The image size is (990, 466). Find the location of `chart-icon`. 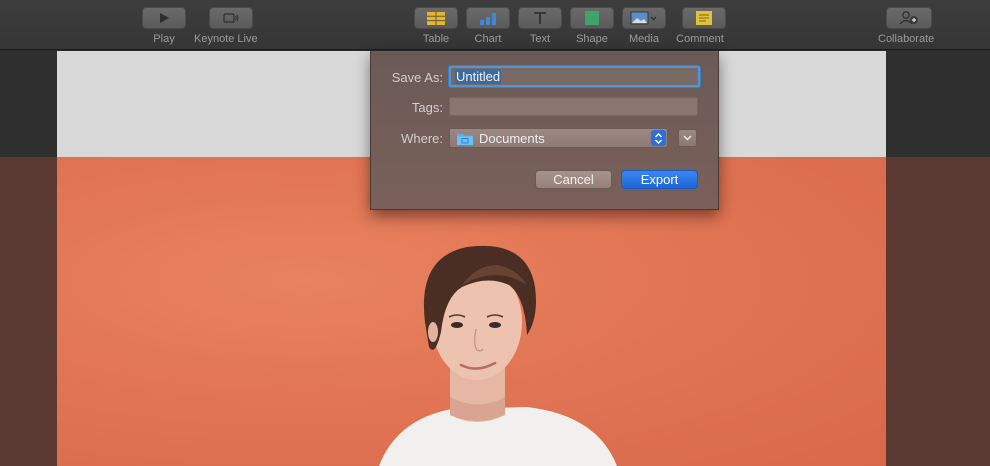

chart-icon is located at coordinates (488, 18).